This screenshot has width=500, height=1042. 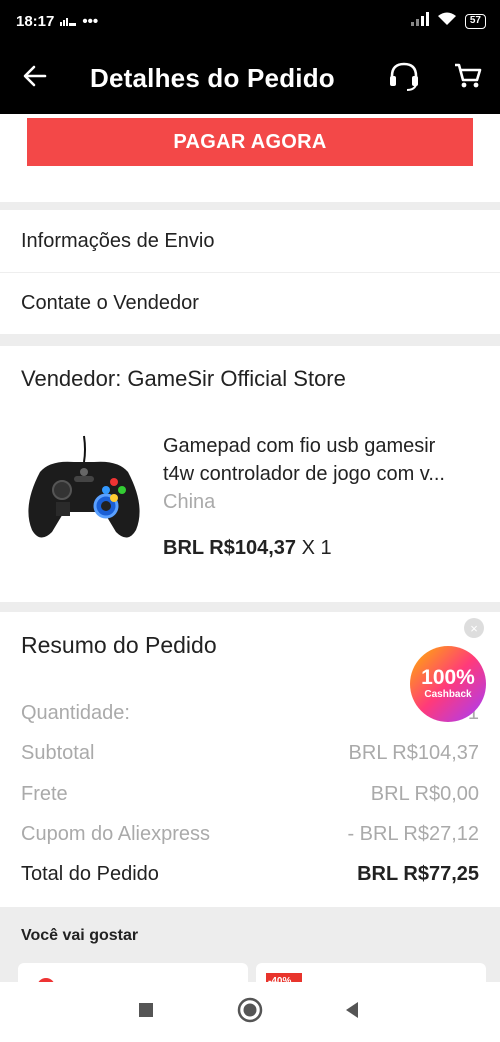 What do you see at coordinates (419, 21) in the screenshot?
I see `signal-icon` at bounding box center [419, 21].